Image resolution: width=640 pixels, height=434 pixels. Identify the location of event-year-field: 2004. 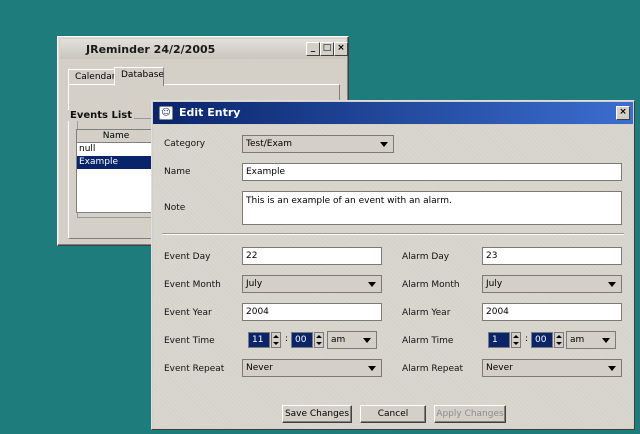
(312, 312).